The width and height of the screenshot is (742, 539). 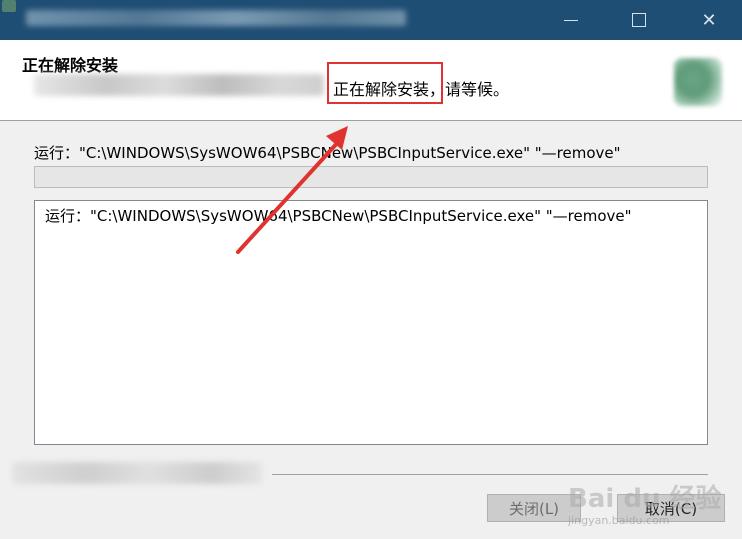 I want to click on title-bar: ✕, so click(x=371, y=20).